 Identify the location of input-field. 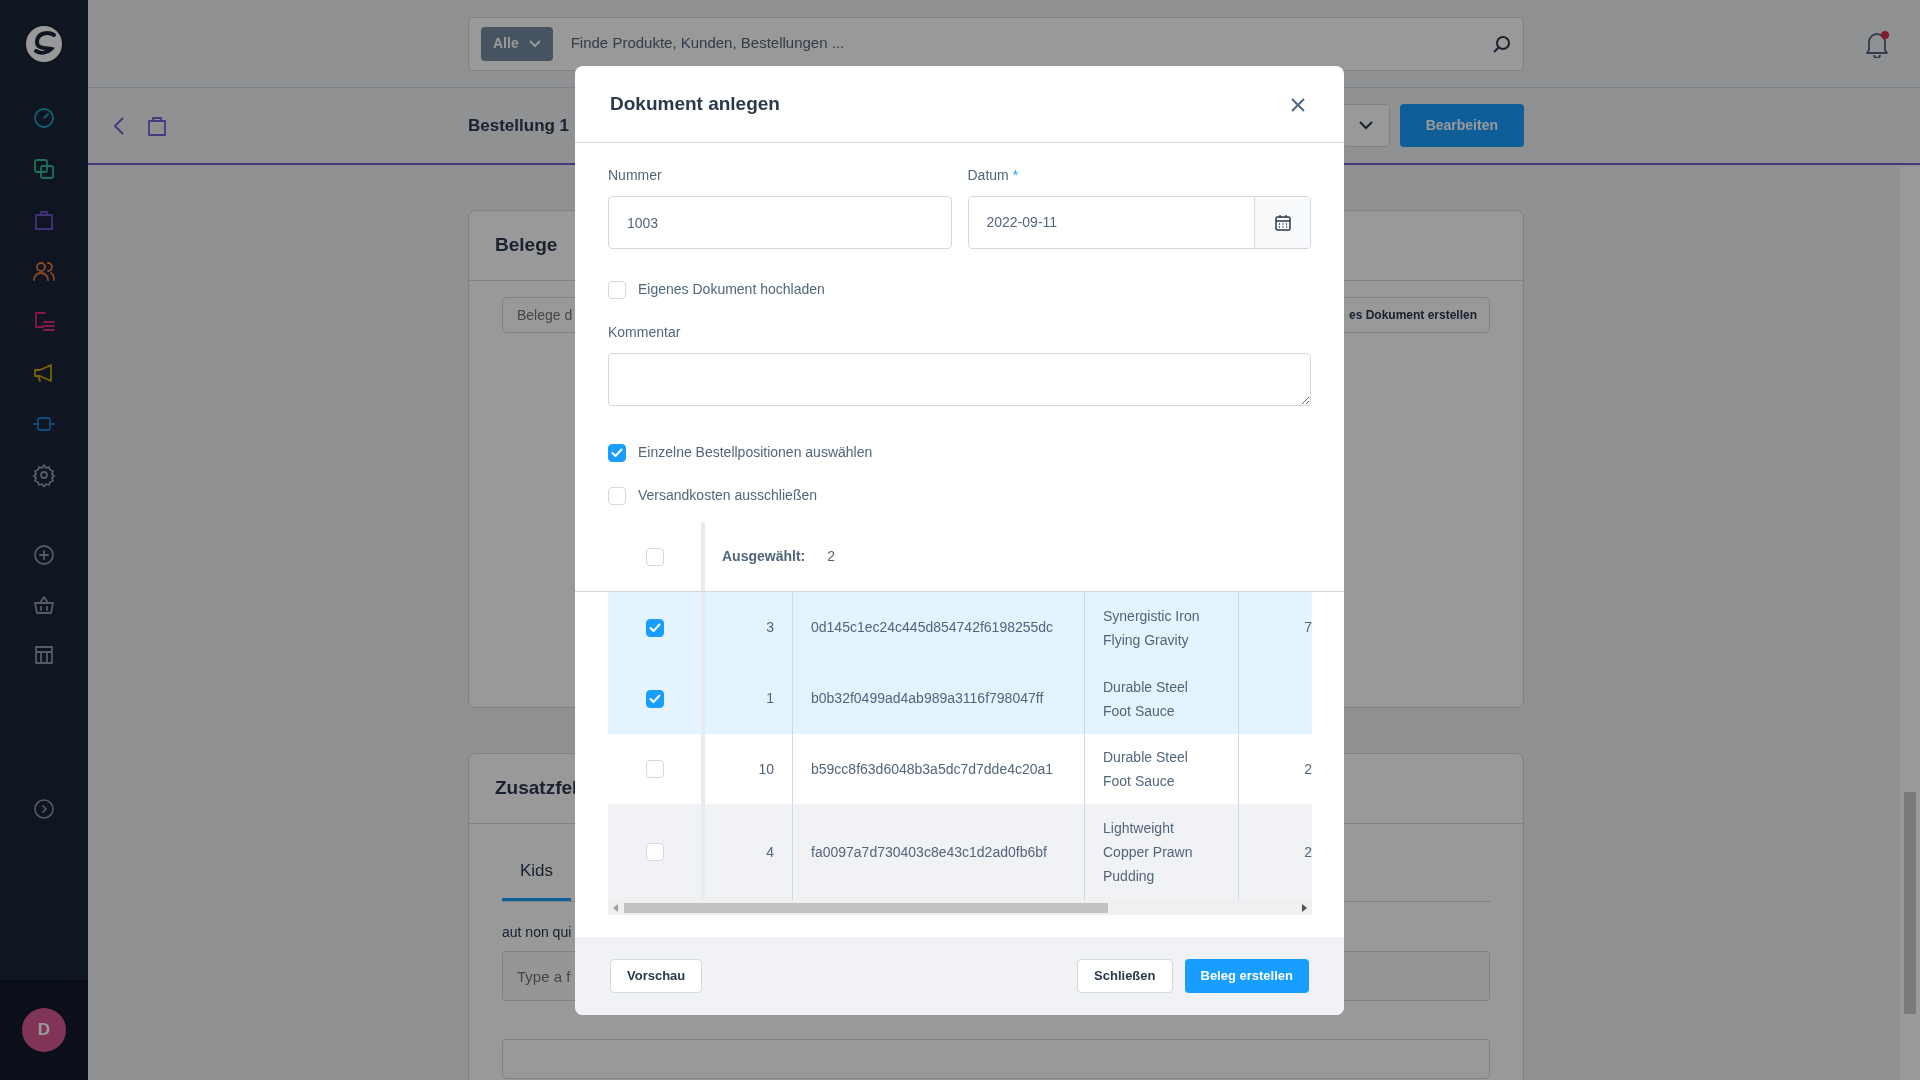
(996, 1059).